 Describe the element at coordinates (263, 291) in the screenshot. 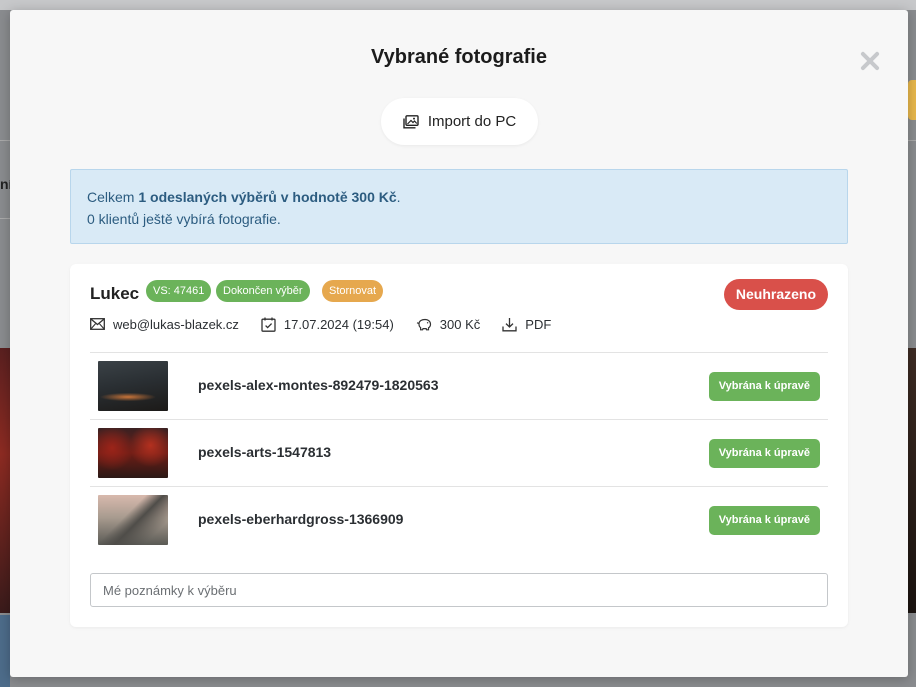

I see `completed-badge: Dokončen výběr` at that location.